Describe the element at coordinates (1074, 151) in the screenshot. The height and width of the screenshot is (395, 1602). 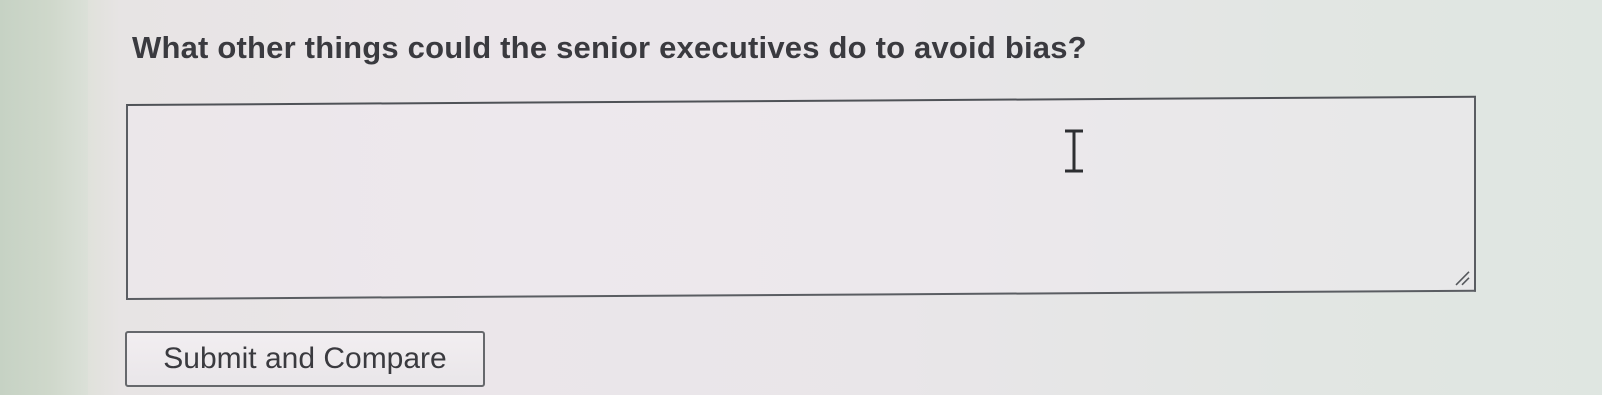
I see `ibeam-cursor-icon` at that location.